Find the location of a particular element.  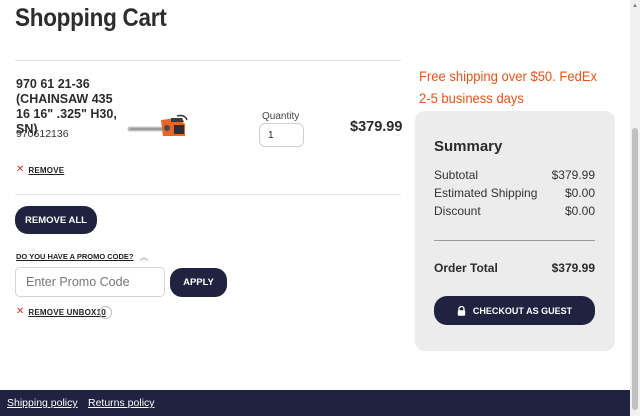

subtotal-value: $379.99 is located at coordinates (573, 175).